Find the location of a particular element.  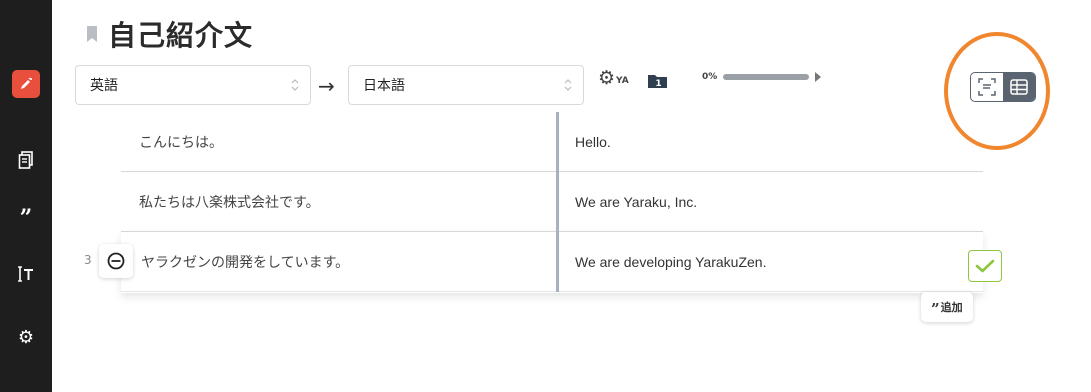

view-mode-text-button is located at coordinates (987, 87).